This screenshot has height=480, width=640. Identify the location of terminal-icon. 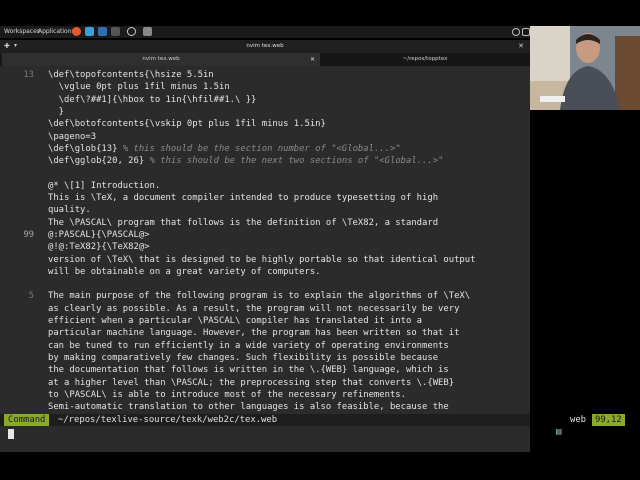
(115, 31).